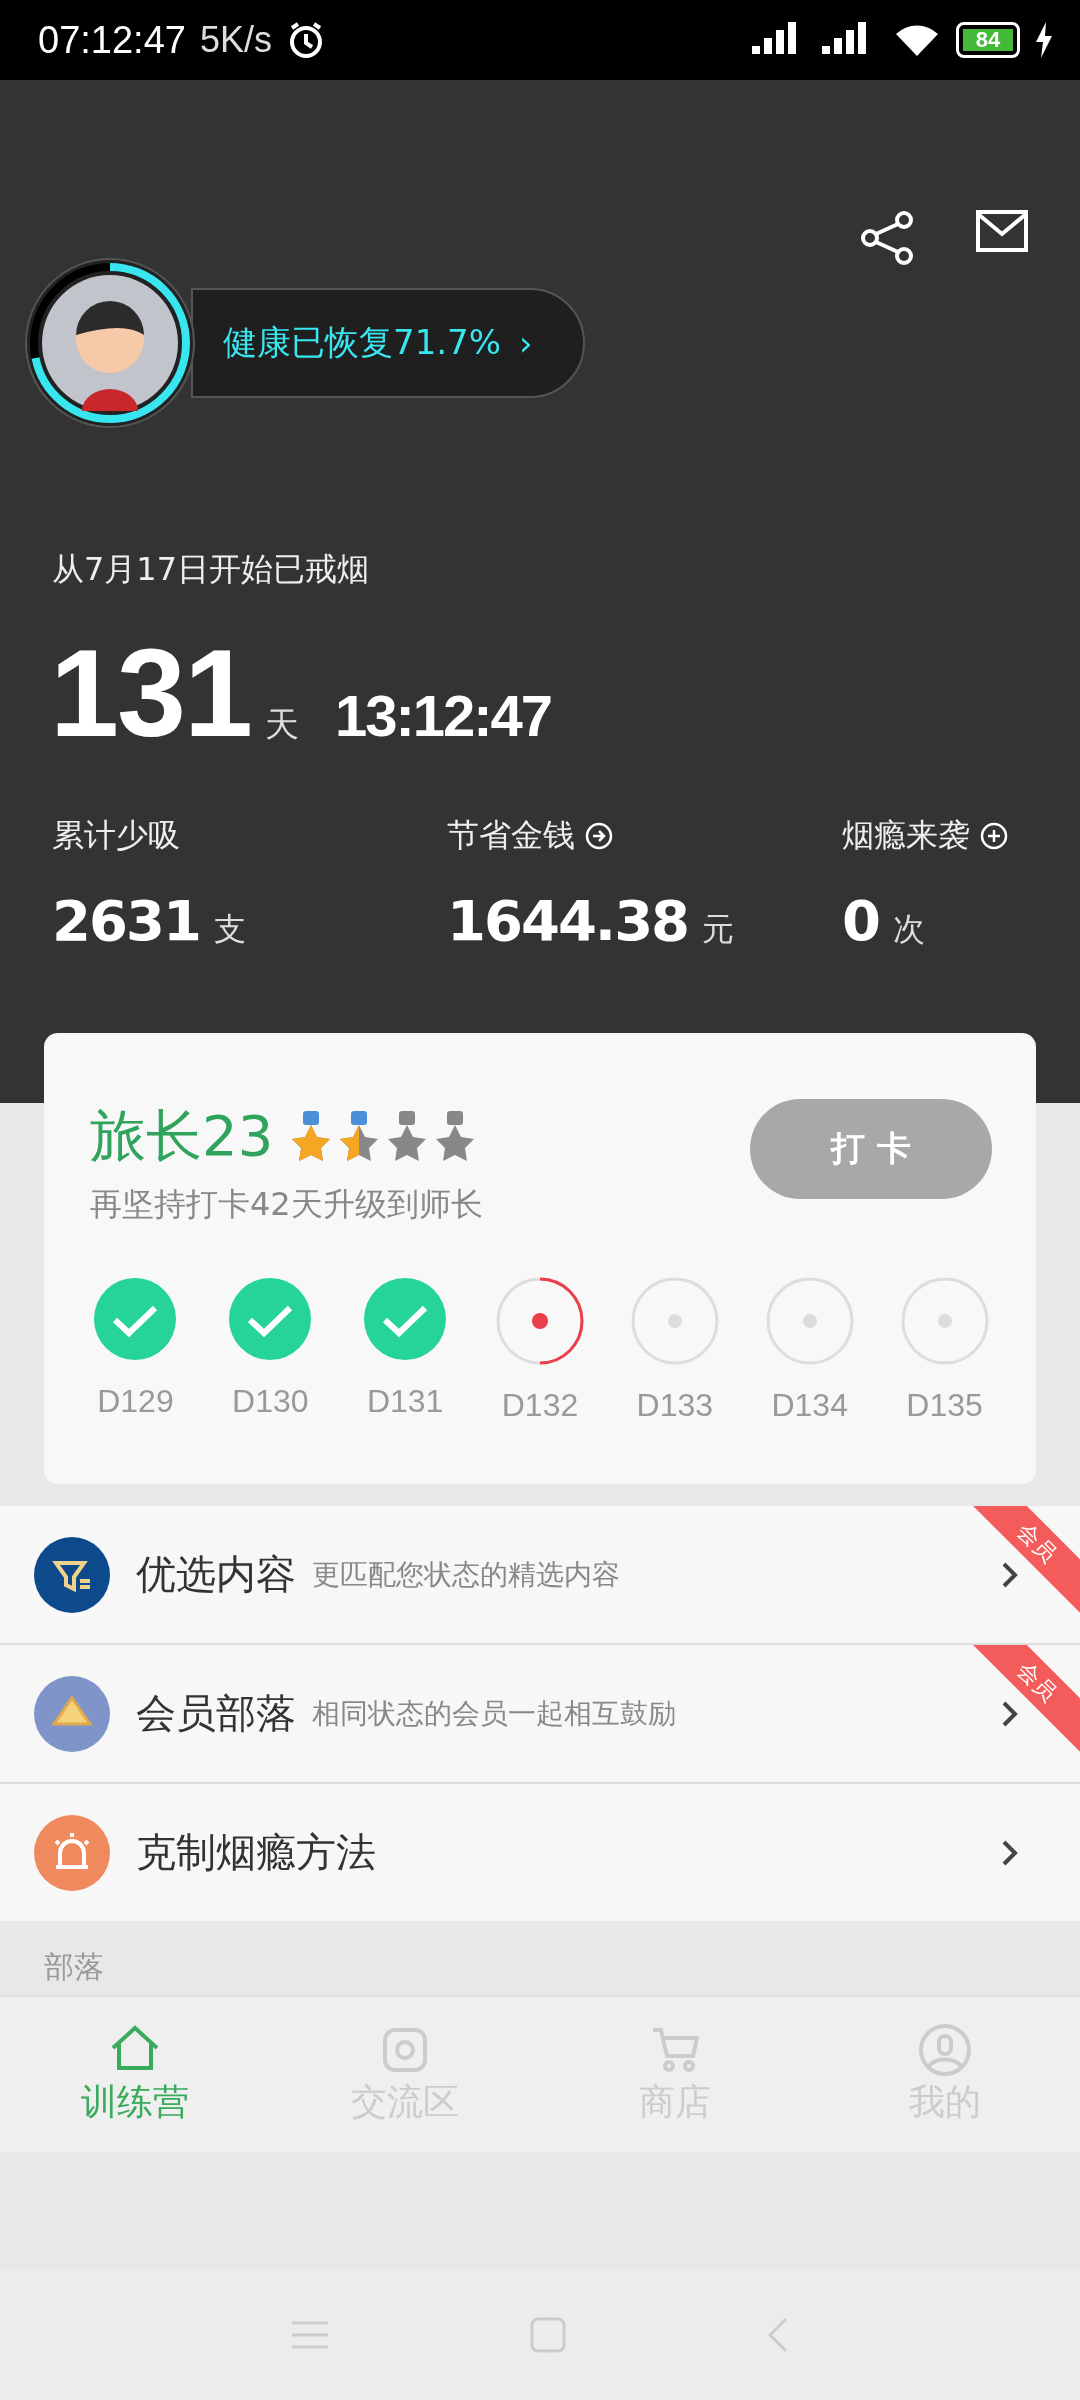 This screenshot has height=2400, width=1080. I want to click on mail-icon, so click(1002, 231).